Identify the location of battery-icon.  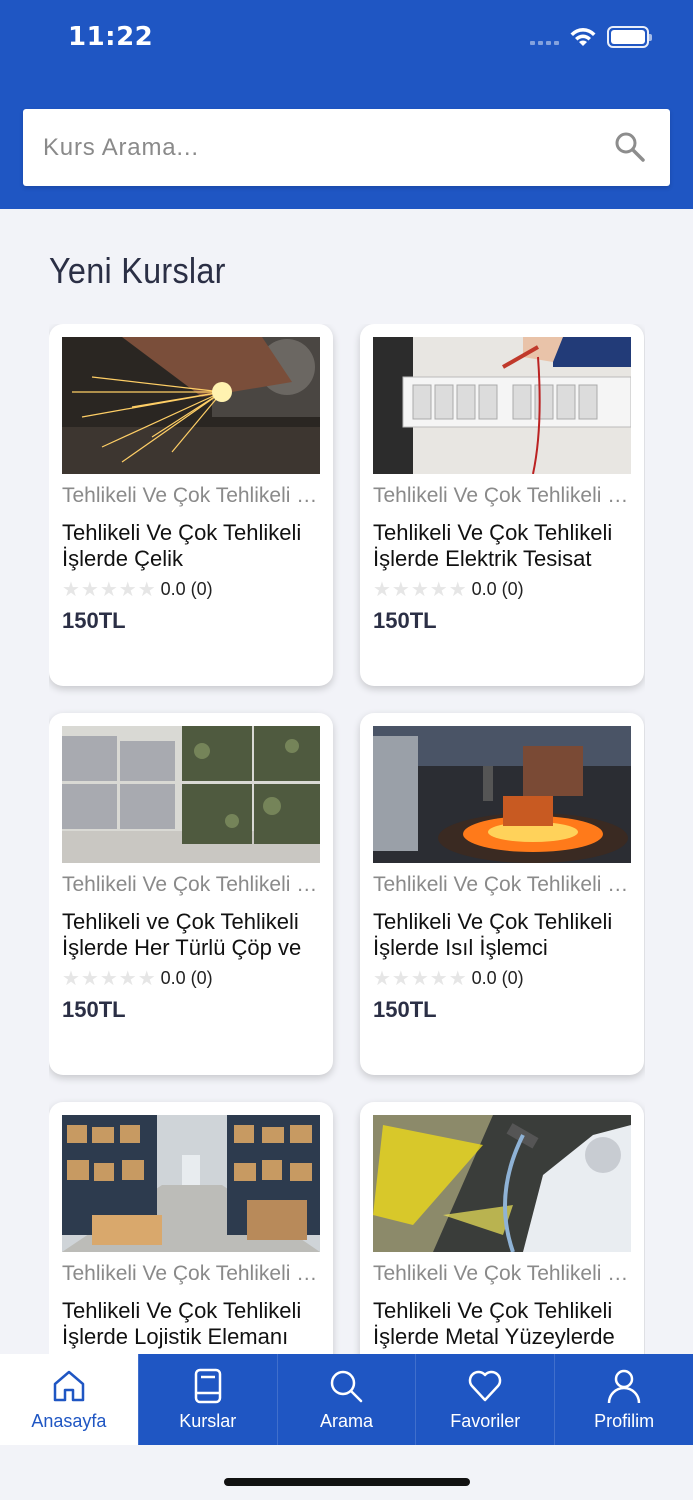
(629, 37).